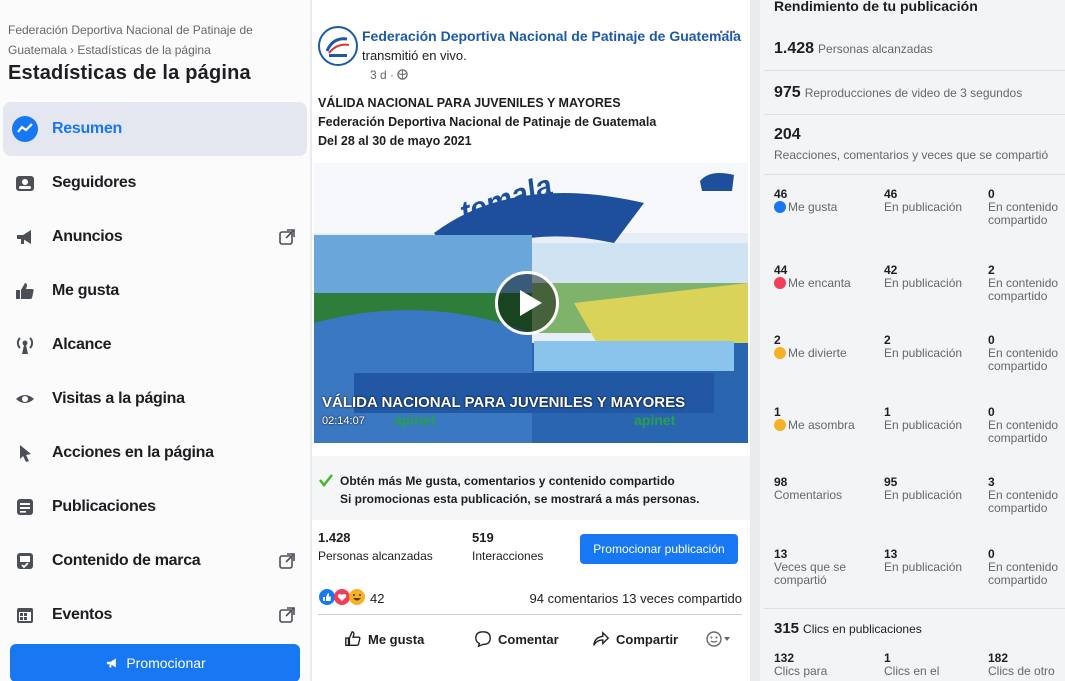 The image size is (1065, 681). Describe the element at coordinates (104, 506) in the screenshot. I see `sidebar-item-label: Publicaciones` at that location.